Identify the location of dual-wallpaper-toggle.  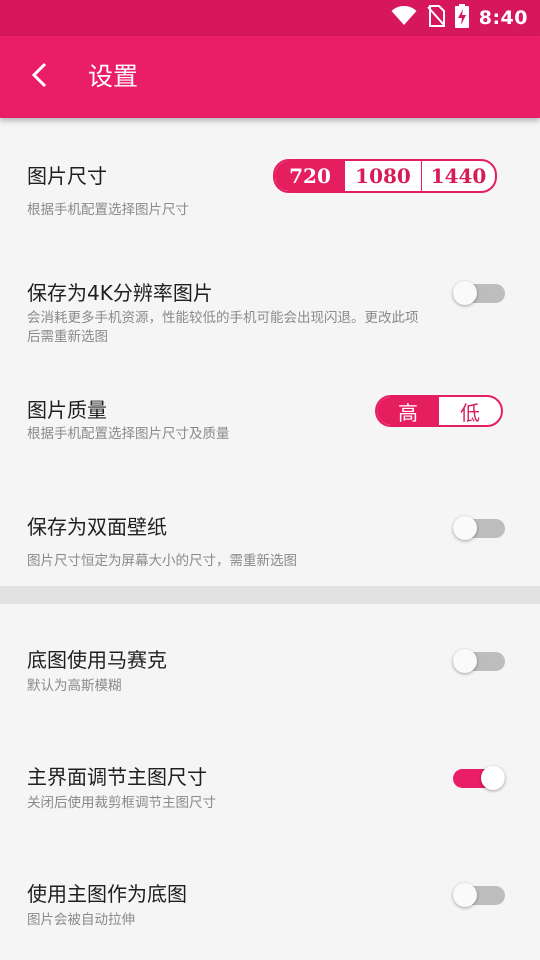
(479, 528).